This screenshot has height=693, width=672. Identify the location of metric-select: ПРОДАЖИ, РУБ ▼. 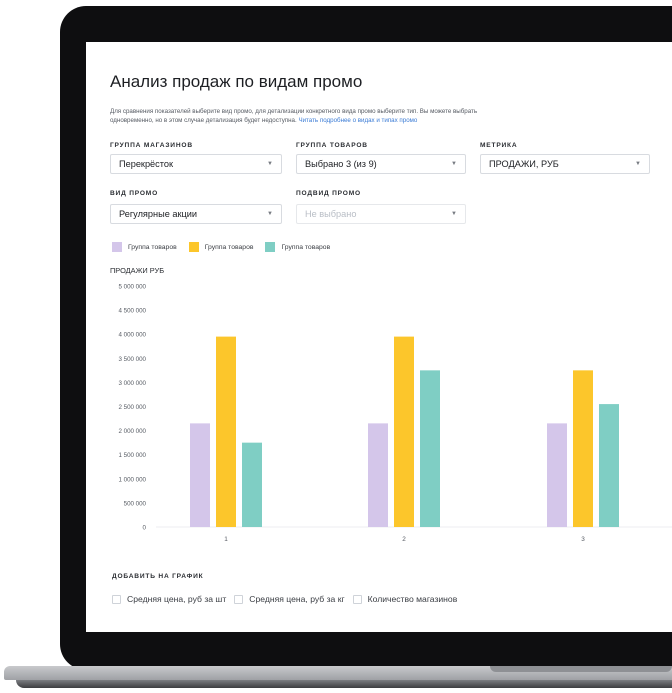
(565, 164).